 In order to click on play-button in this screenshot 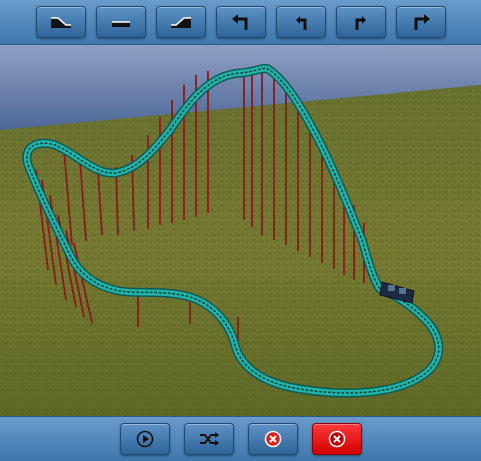, I will do `click(144, 439)`.